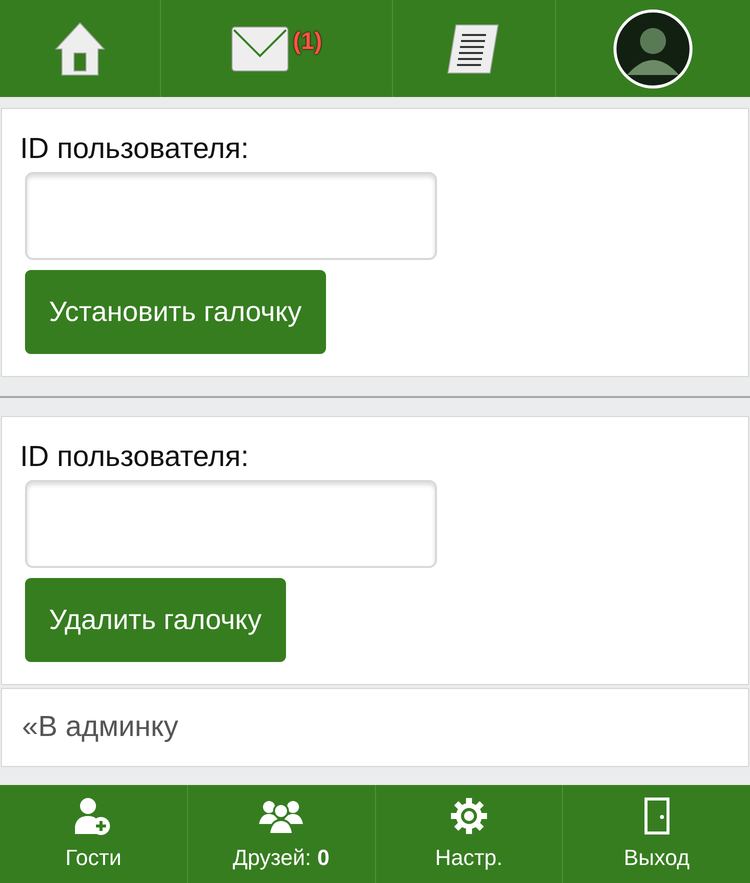 This screenshot has height=883, width=750. I want to click on gear-icon, so click(469, 816).